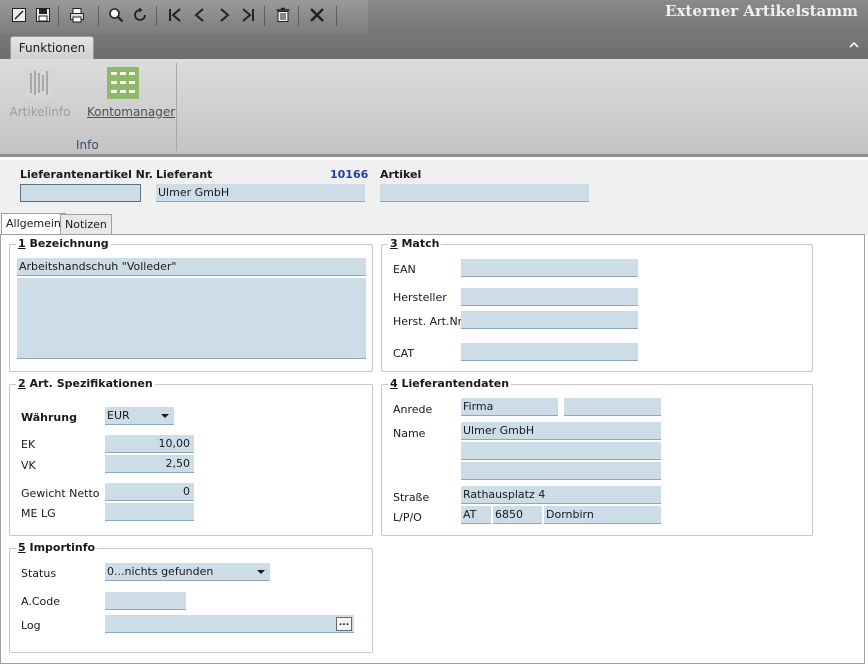  Describe the element at coordinates (260, 193) in the screenshot. I see `lieferant-input: Ulmer GmbH` at that location.